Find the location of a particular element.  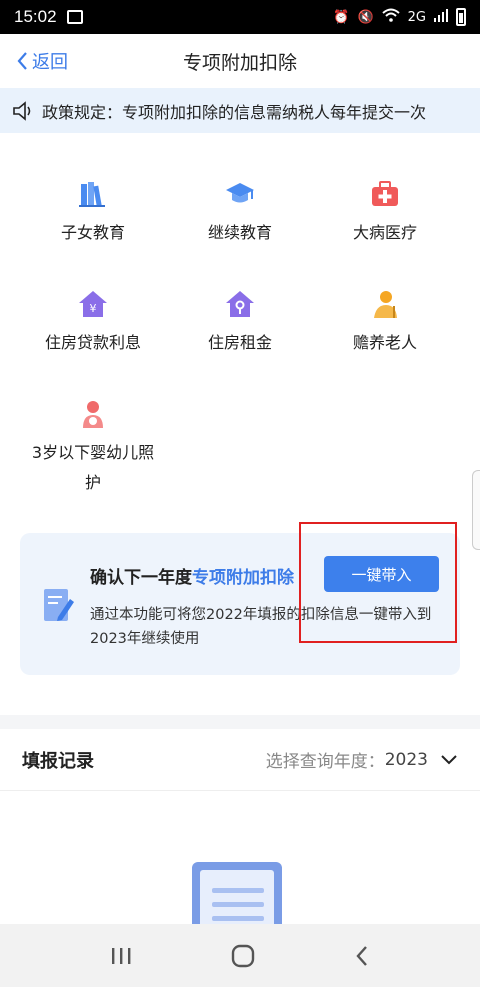

chevron-down-icon is located at coordinates (449, 759).